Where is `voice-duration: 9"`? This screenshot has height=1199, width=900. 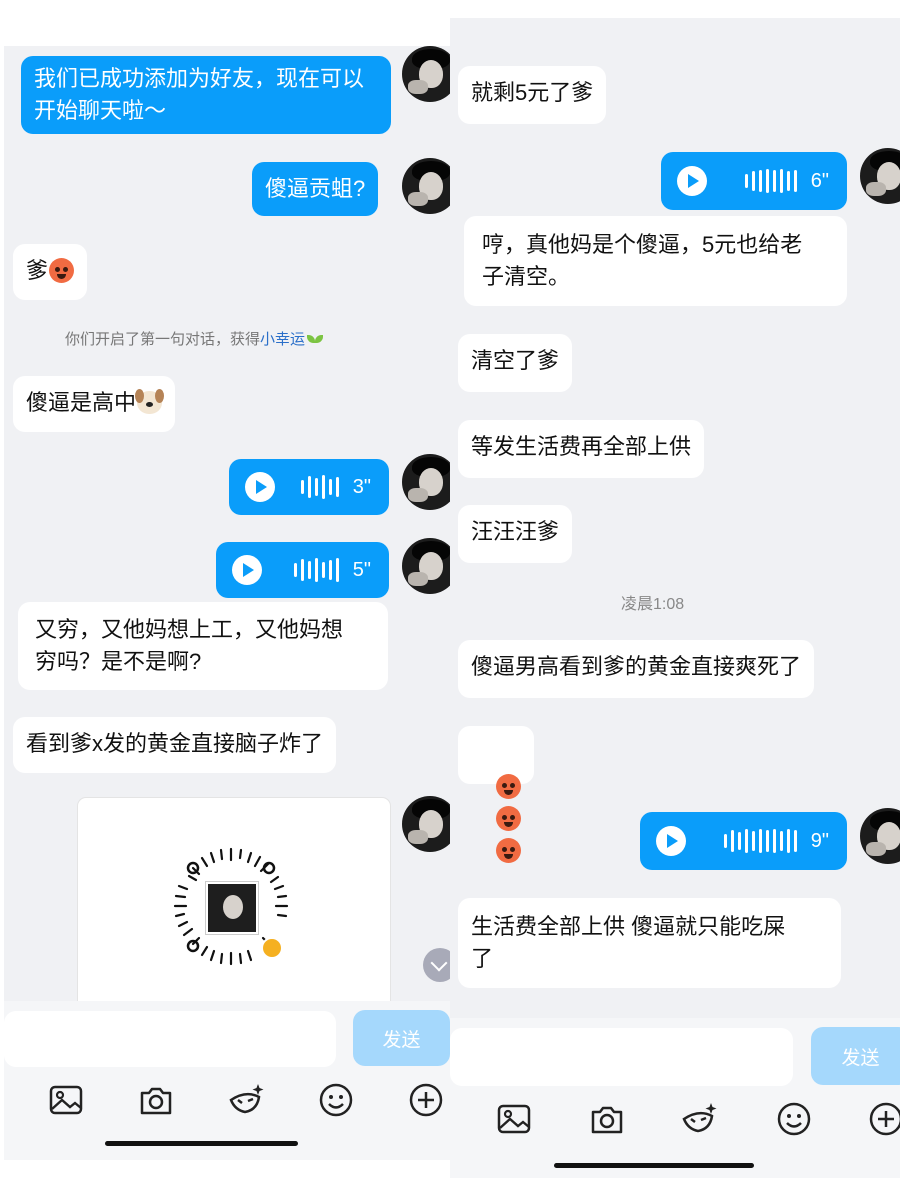 voice-duration: 9" is located at coordinates (819, 840).